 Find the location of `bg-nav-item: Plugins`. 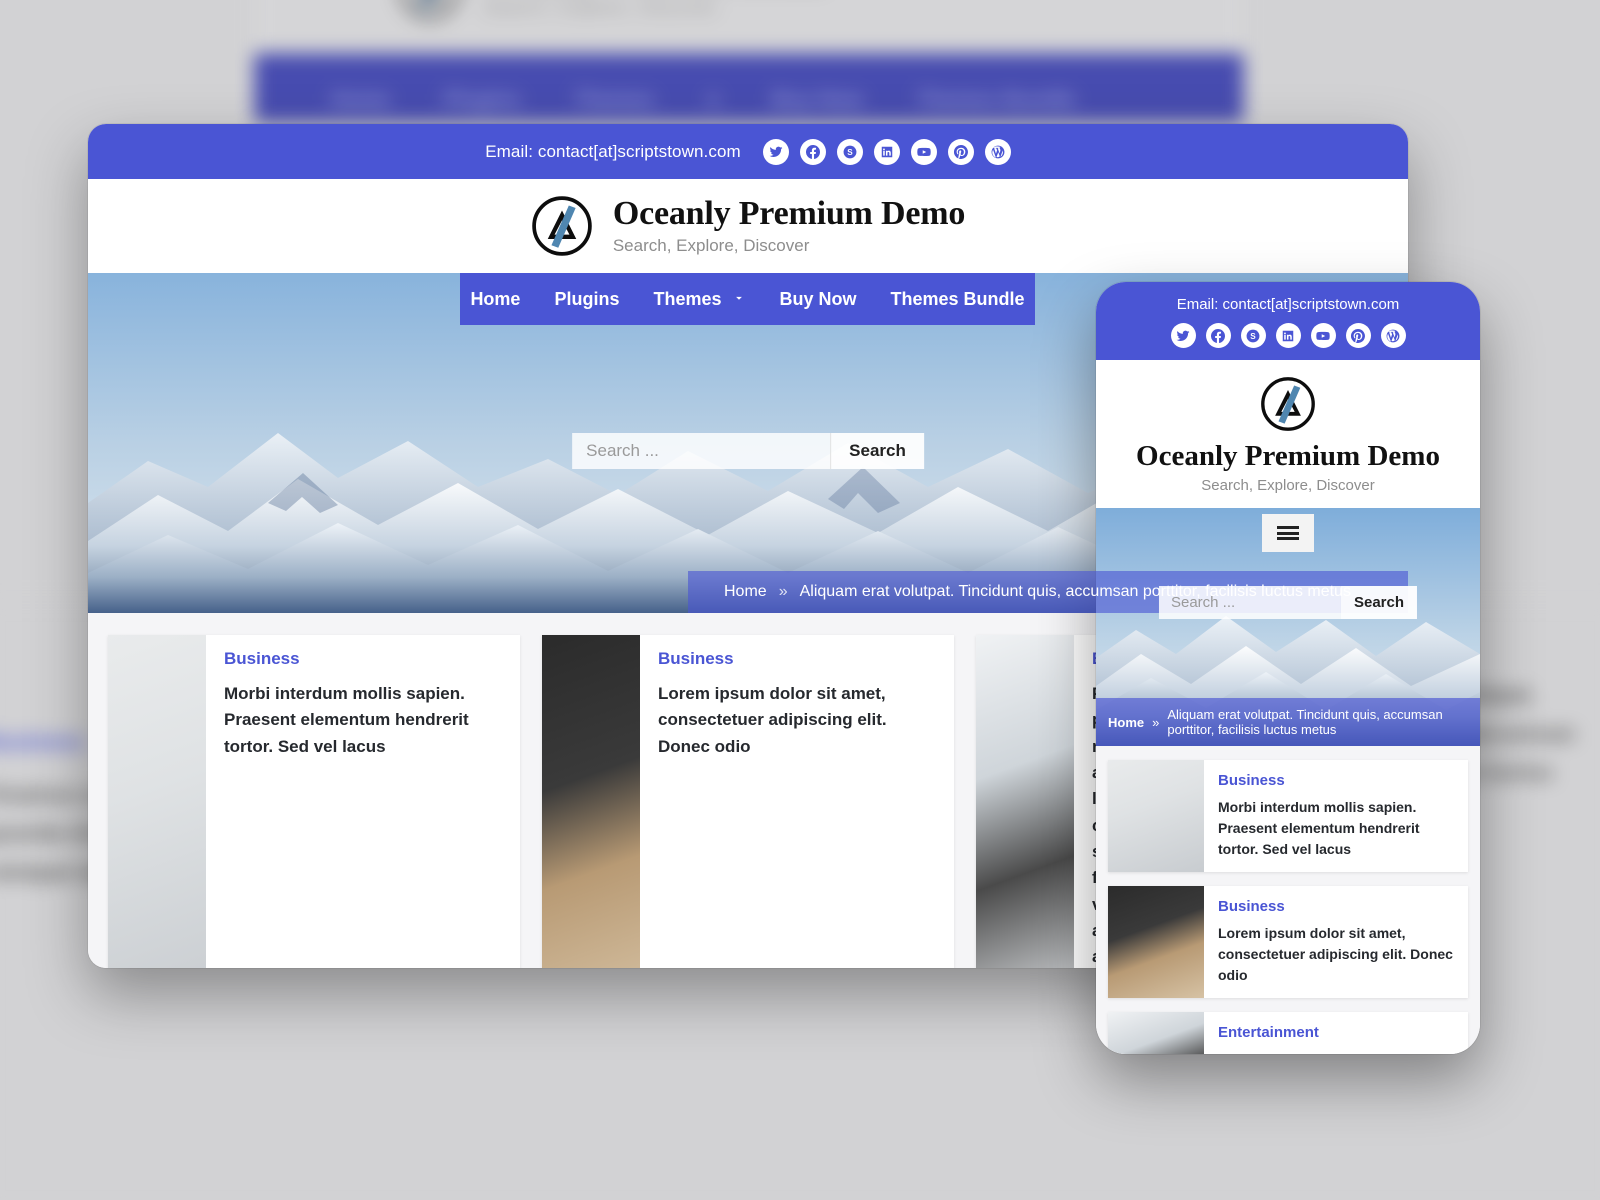

bg-nav-item: Plugins is located at coordinates (482, 99).